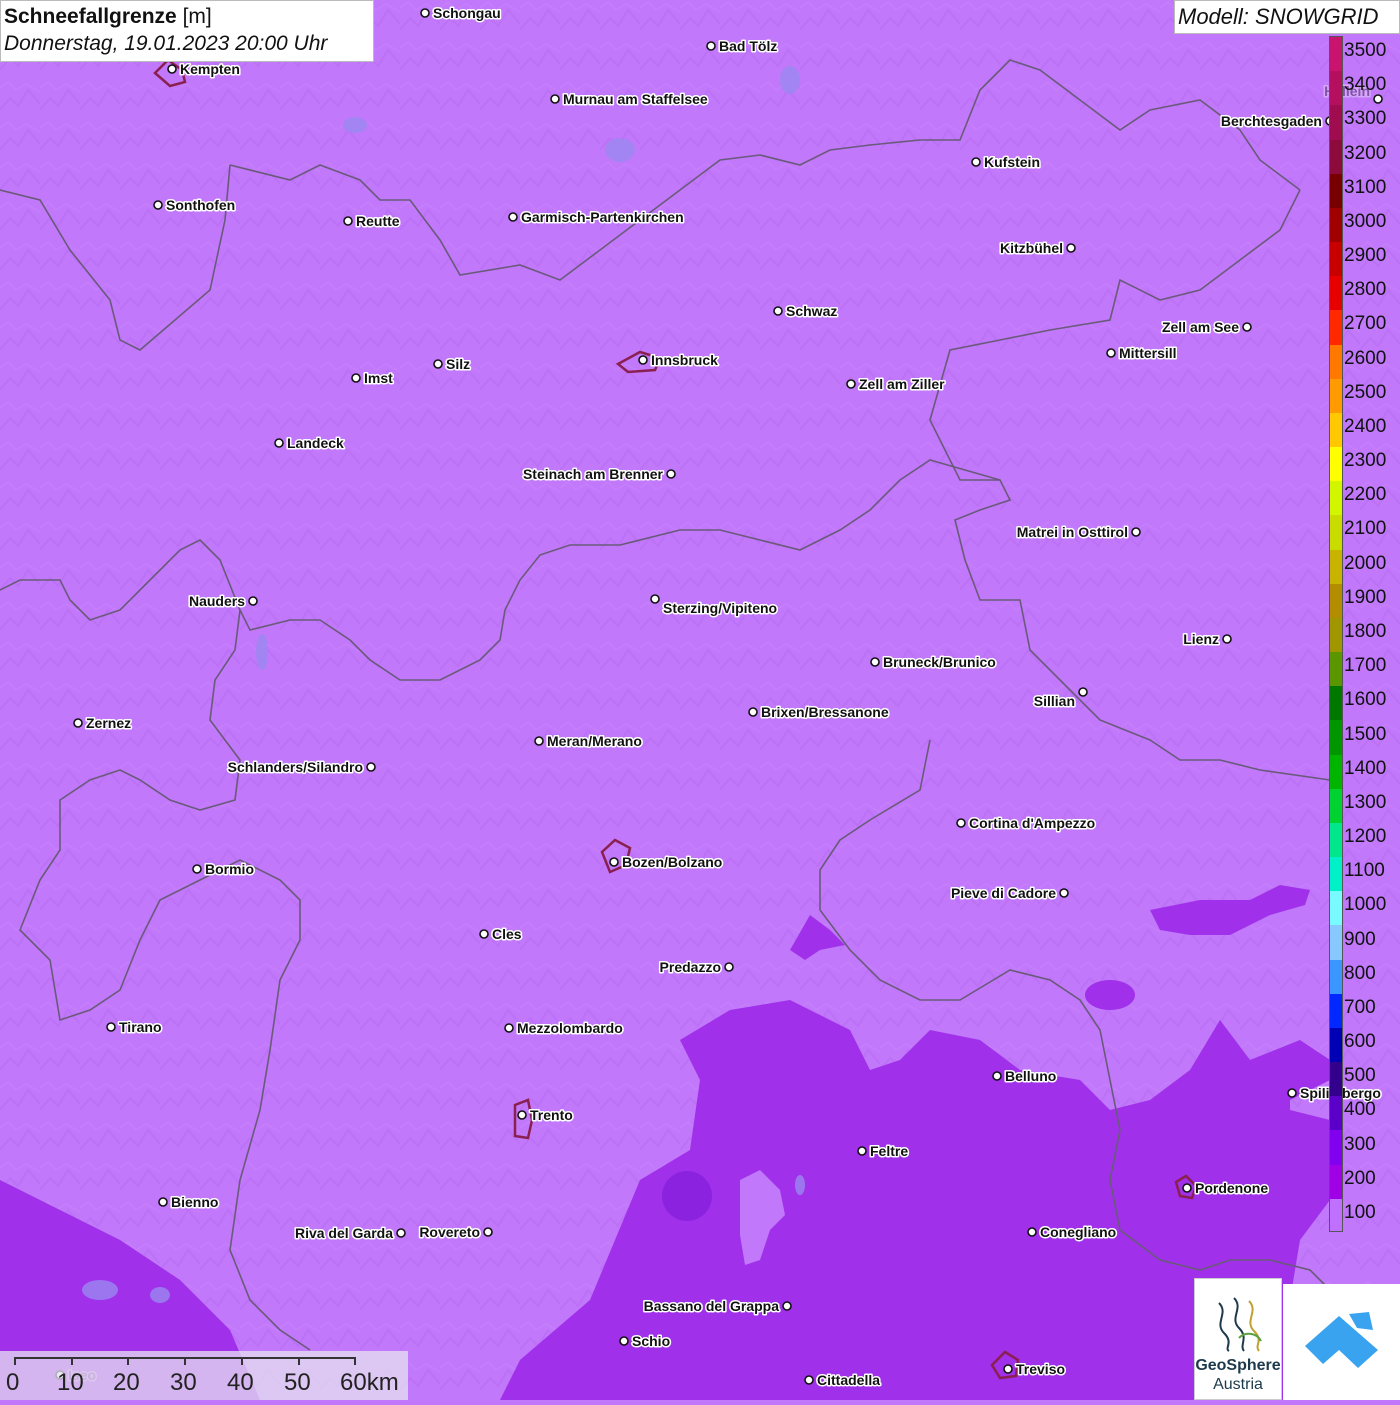 The width and height of the screenshot is (1400, 1405). Describe the element at coordinates (1200, 327) in the screenshot. I see `city-label: Zell am See` at that location.